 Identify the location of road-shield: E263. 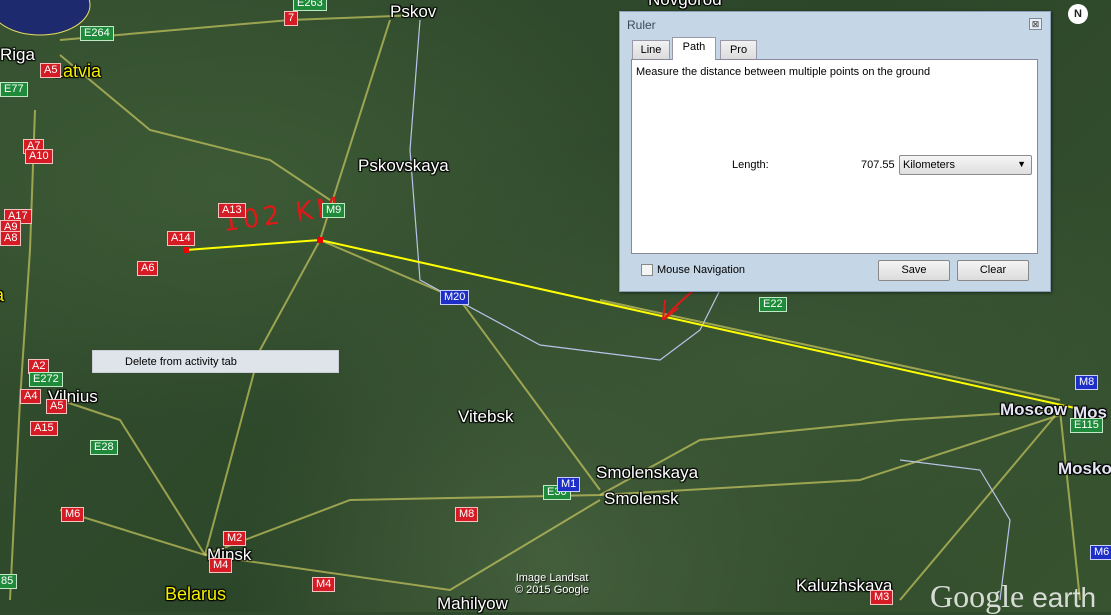
(310, 5).